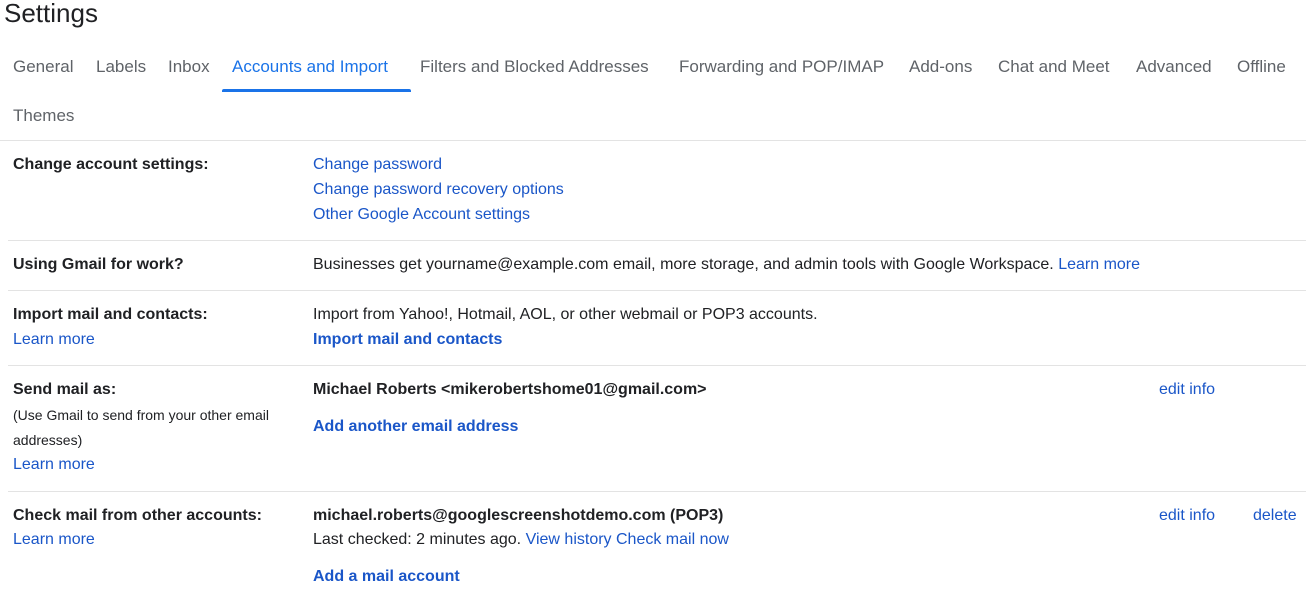 This screenshot has height=594, width=1306. What do you see at coordinates (672, 539) in the screenshot?
I see `check-mail-now-link: Check mail now` at bounding box center [672, 539].